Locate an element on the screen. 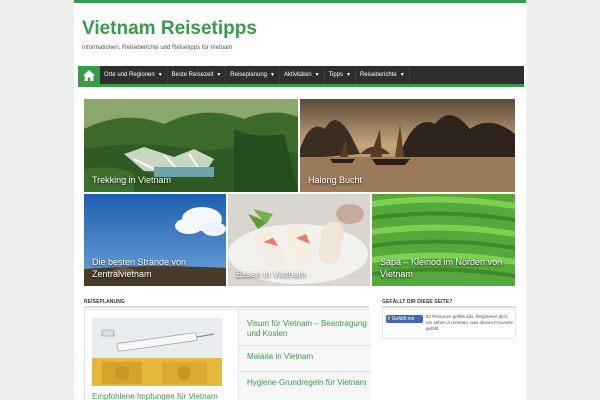 This screenshot has height=400, width=600. facebook-like-button: f Gefällt mir is located at coordinates (404, 319).